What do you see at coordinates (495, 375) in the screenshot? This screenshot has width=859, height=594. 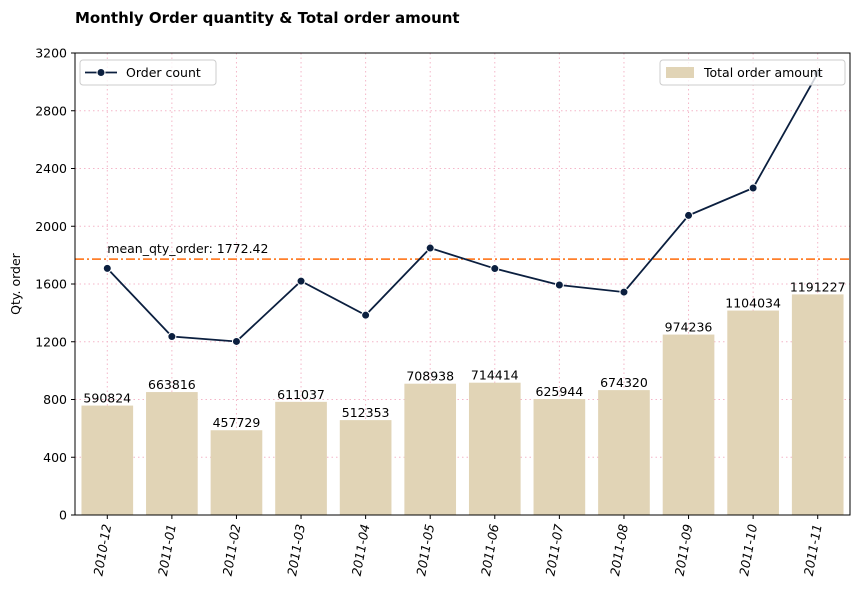 I see `bar-label-2011-06: 714414` at bounding box center [495, 375].